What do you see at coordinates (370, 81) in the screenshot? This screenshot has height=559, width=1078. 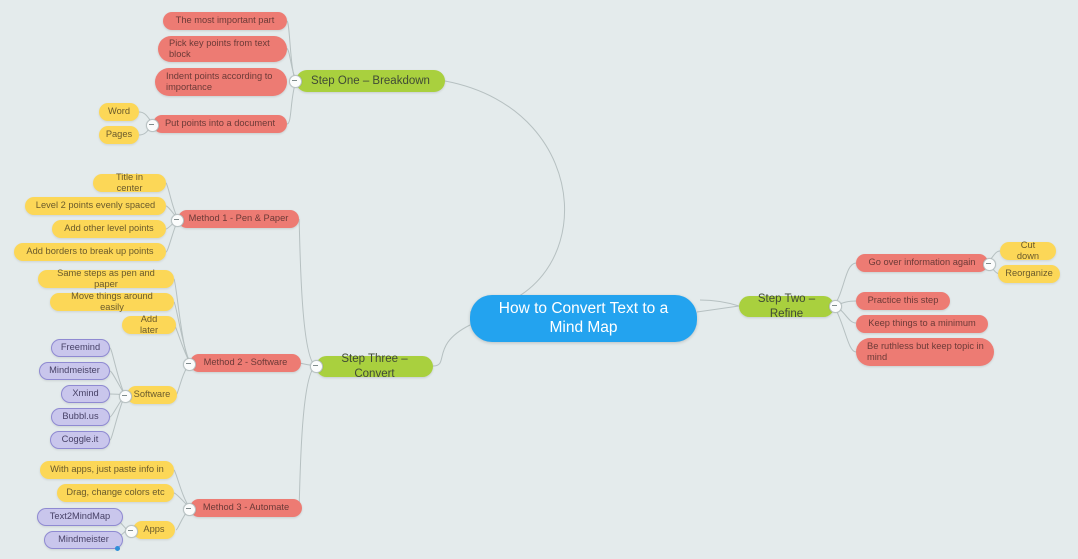 I see `node-step-one: Step One – Breakdown` at bounding box center [370, 81].